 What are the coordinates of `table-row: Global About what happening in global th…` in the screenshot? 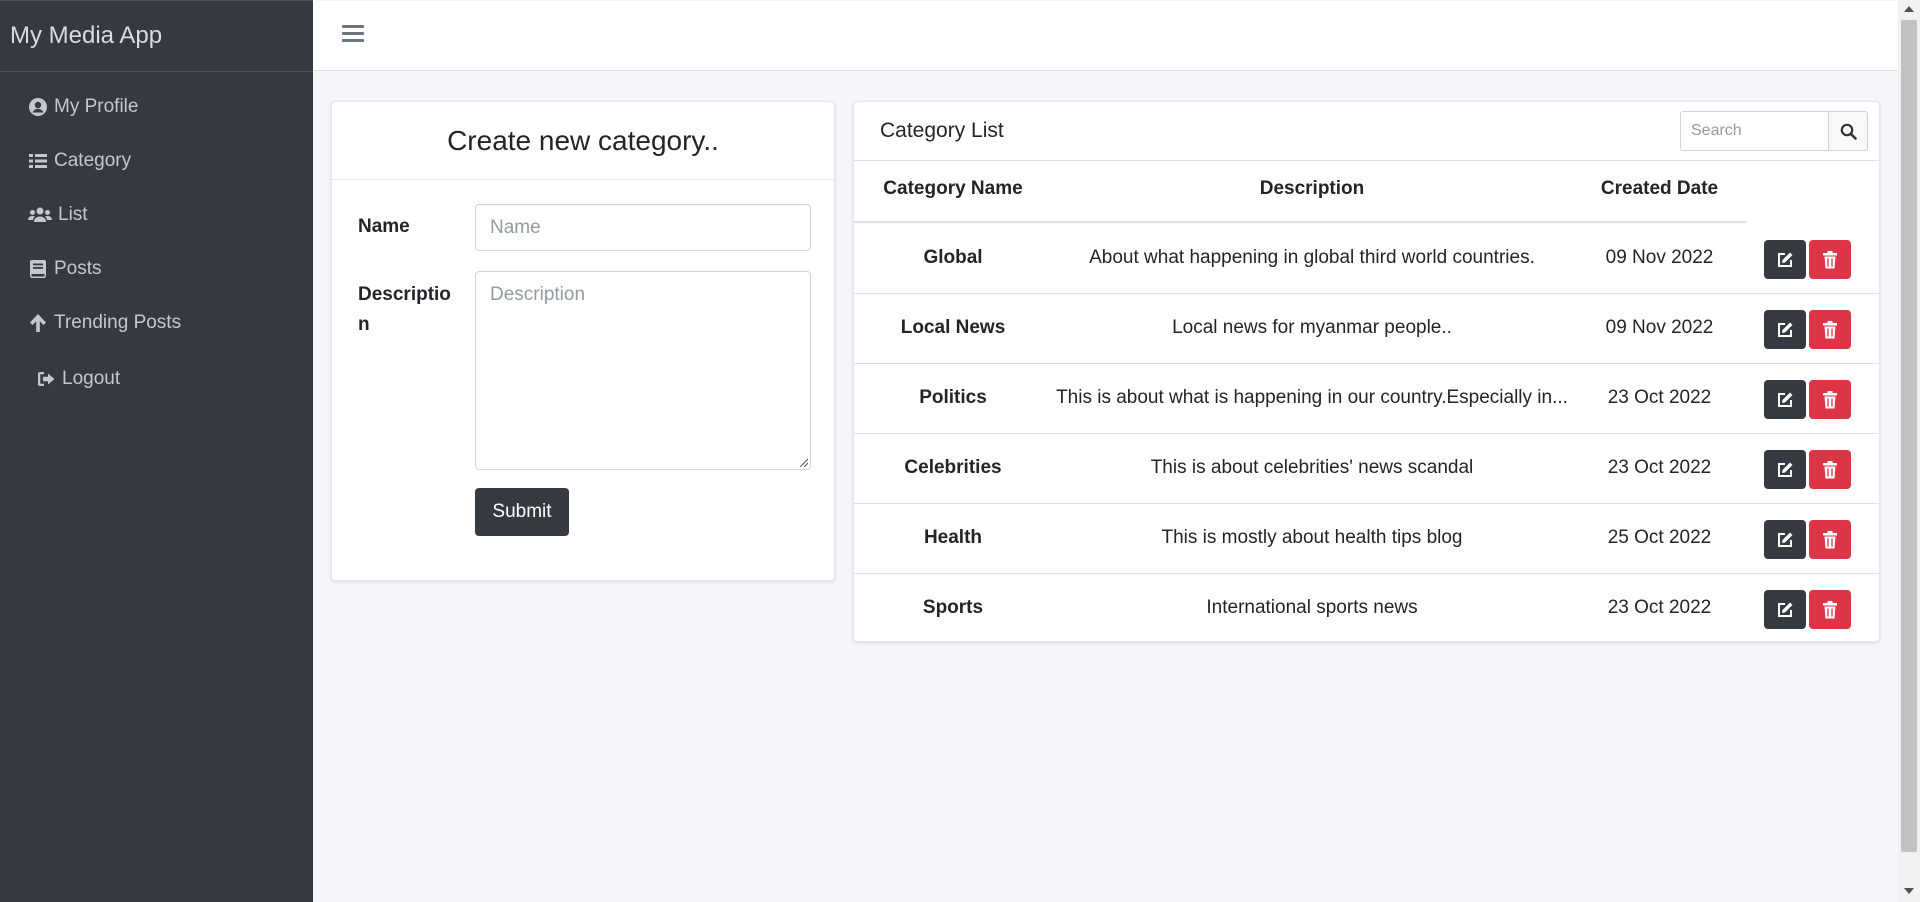 It's located at (1366, 258).